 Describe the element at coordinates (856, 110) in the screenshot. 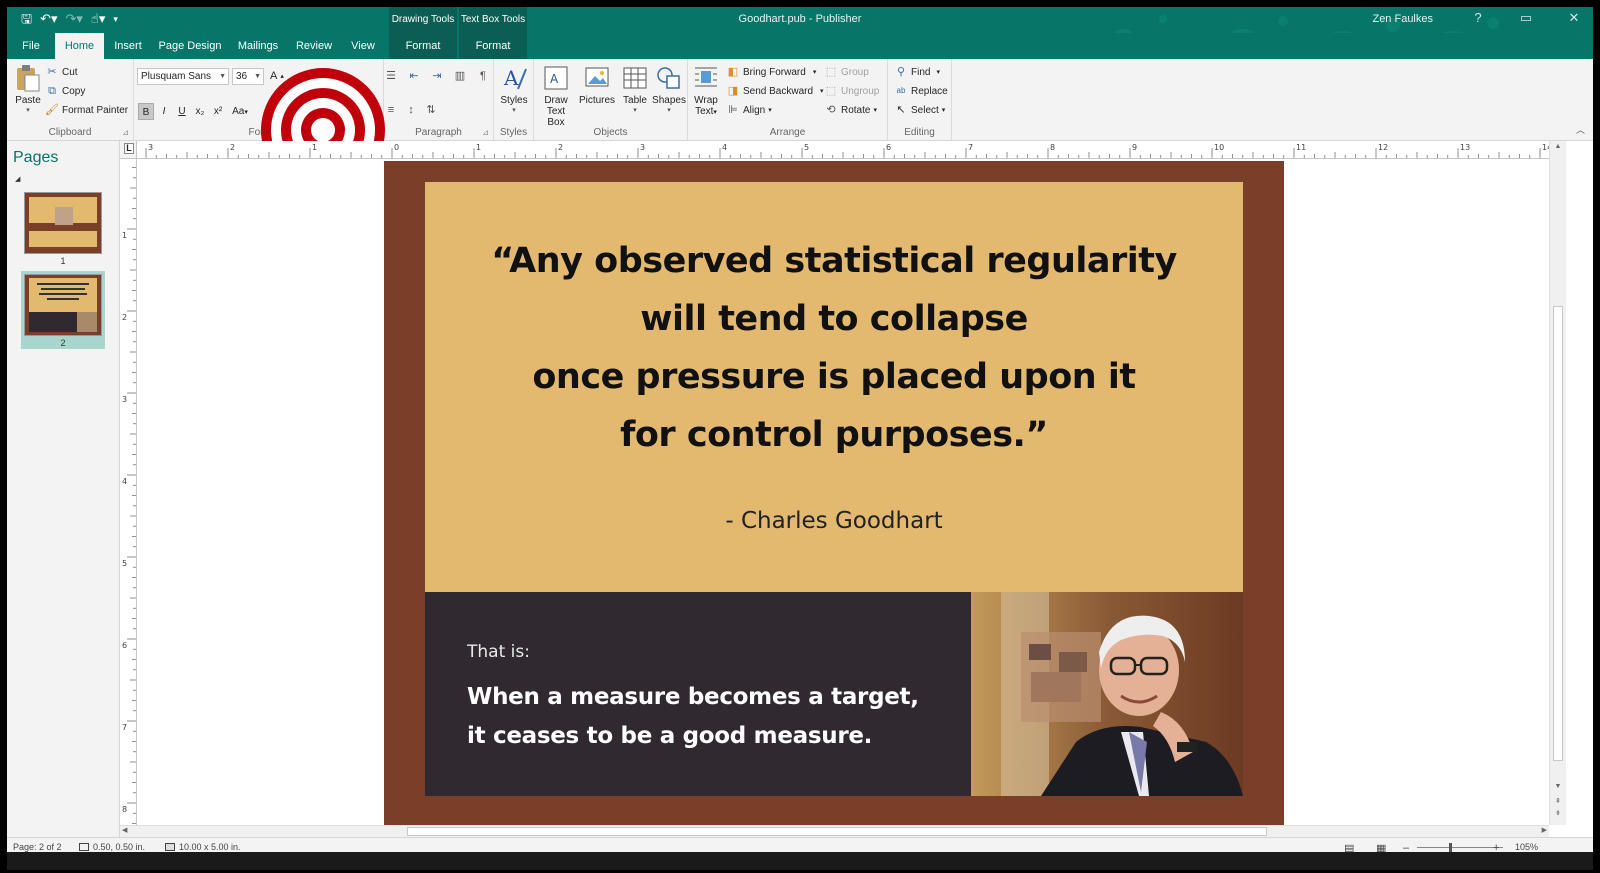

I see `rotate-label: Rotate` at that location.